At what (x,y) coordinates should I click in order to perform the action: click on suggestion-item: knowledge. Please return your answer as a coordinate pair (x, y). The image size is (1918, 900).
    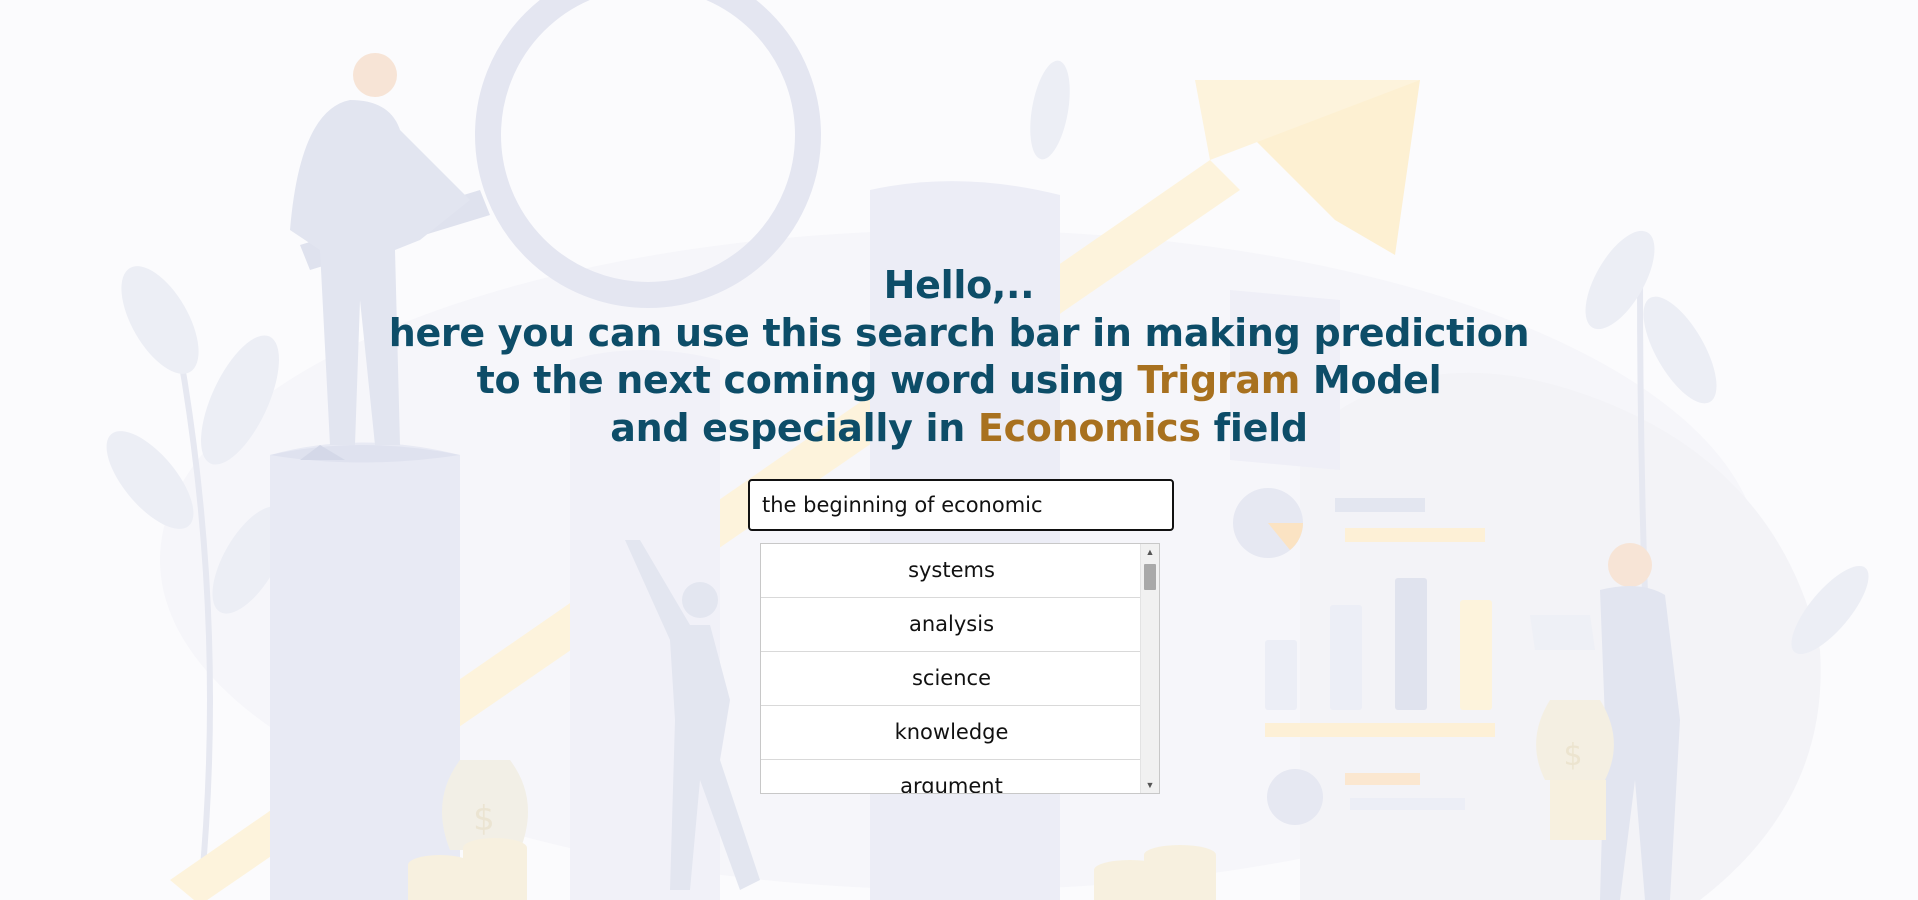
    Looking at the image, I should click on (951, 733).